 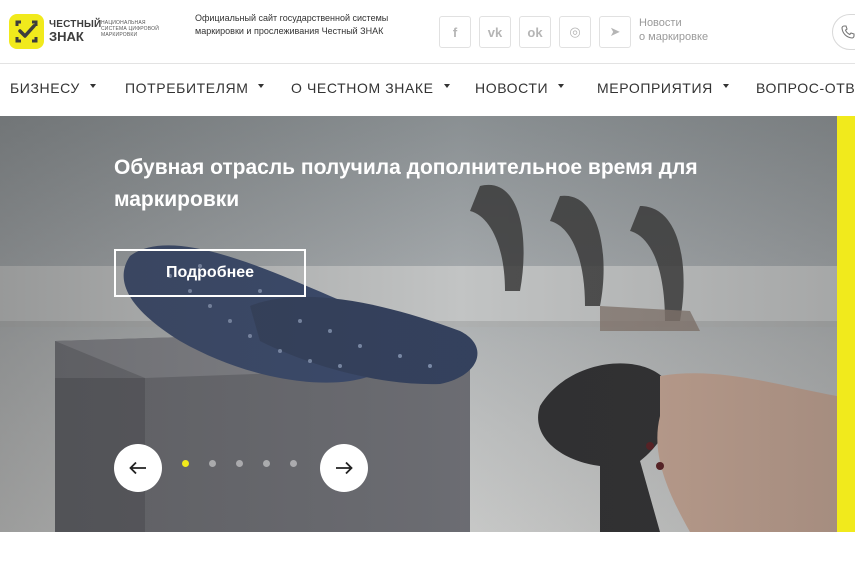 I want to click on phone-button, so click(x=843, y=32).